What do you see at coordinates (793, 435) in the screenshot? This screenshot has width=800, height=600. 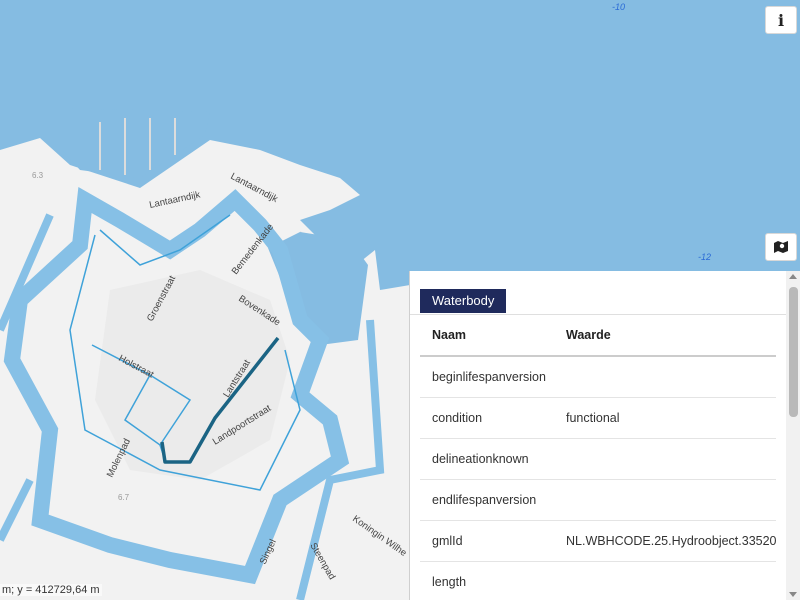 I see `scrollbar` at bounding box center [793, 435].